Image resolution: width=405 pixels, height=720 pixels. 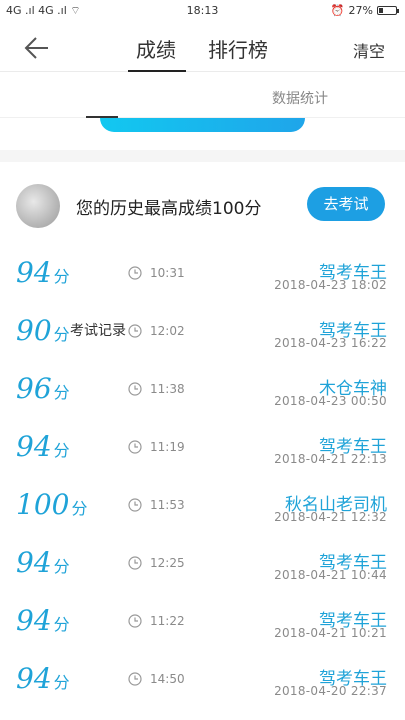 I want to click on record-datetime: 2018-04-23 18:02, so click(x=330, y=285).